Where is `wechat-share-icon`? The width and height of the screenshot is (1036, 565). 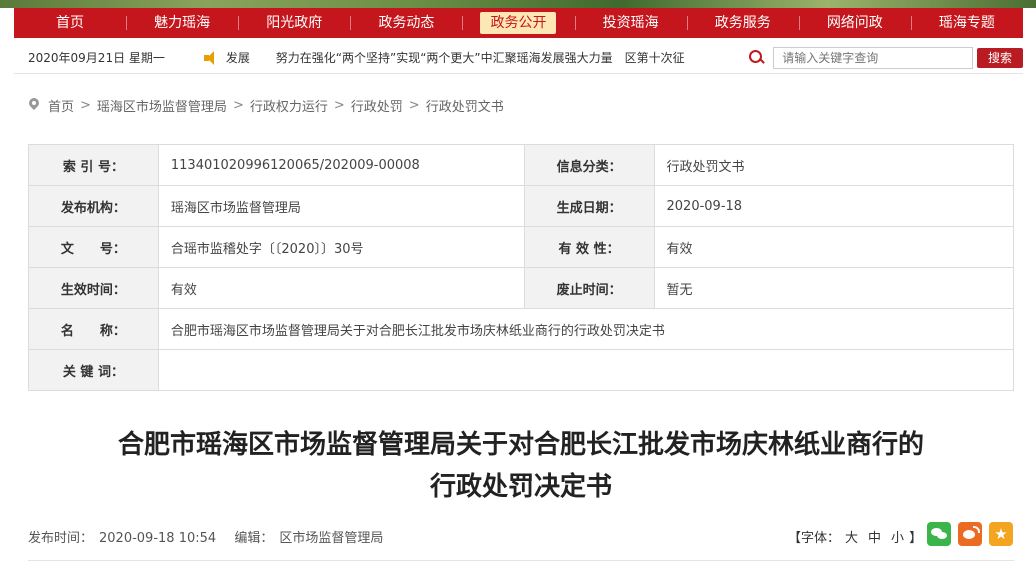 wechat-share-icon is located at coordinates (939, 534).